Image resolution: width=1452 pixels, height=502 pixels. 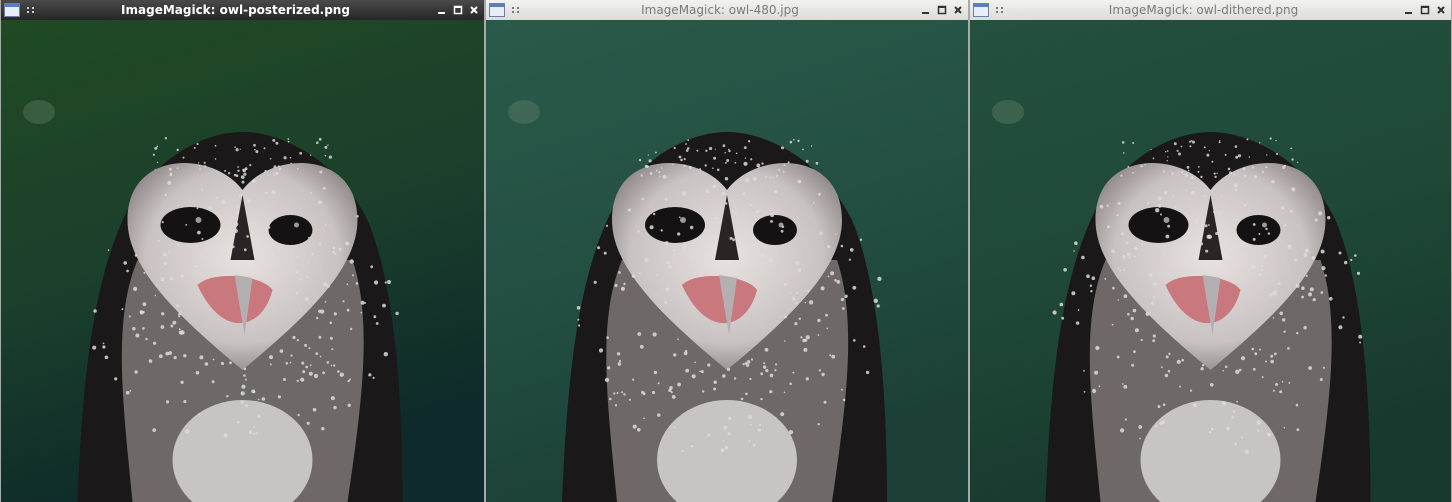 I want to click on titlebar: ImageMagick: owl-480.jpg, so click(x=727, y=10).